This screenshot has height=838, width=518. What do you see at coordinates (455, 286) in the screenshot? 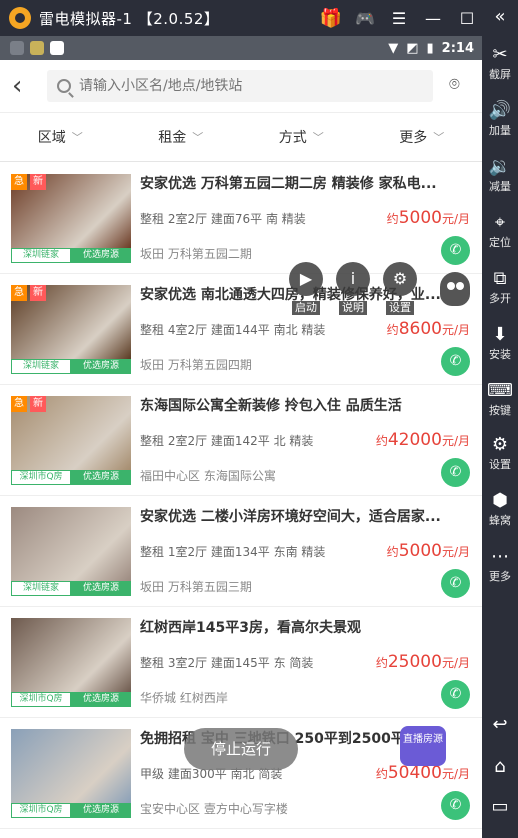
I see `bug-assistant-icon` at bounding box center [455, 286].